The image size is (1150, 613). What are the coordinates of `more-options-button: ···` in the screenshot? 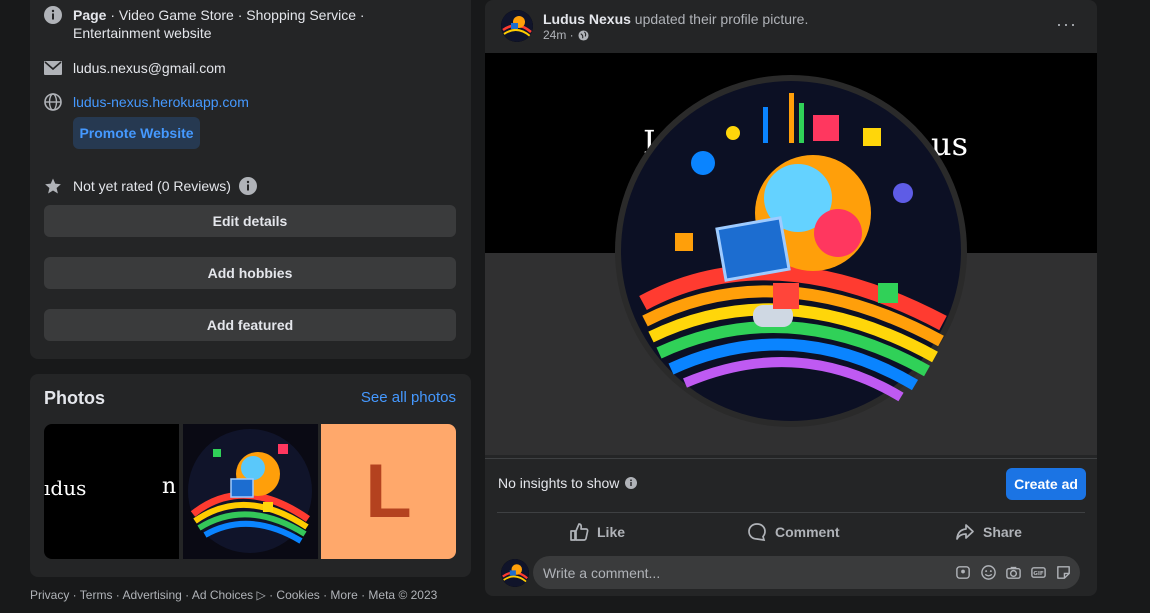 It's located at (1066, 24).